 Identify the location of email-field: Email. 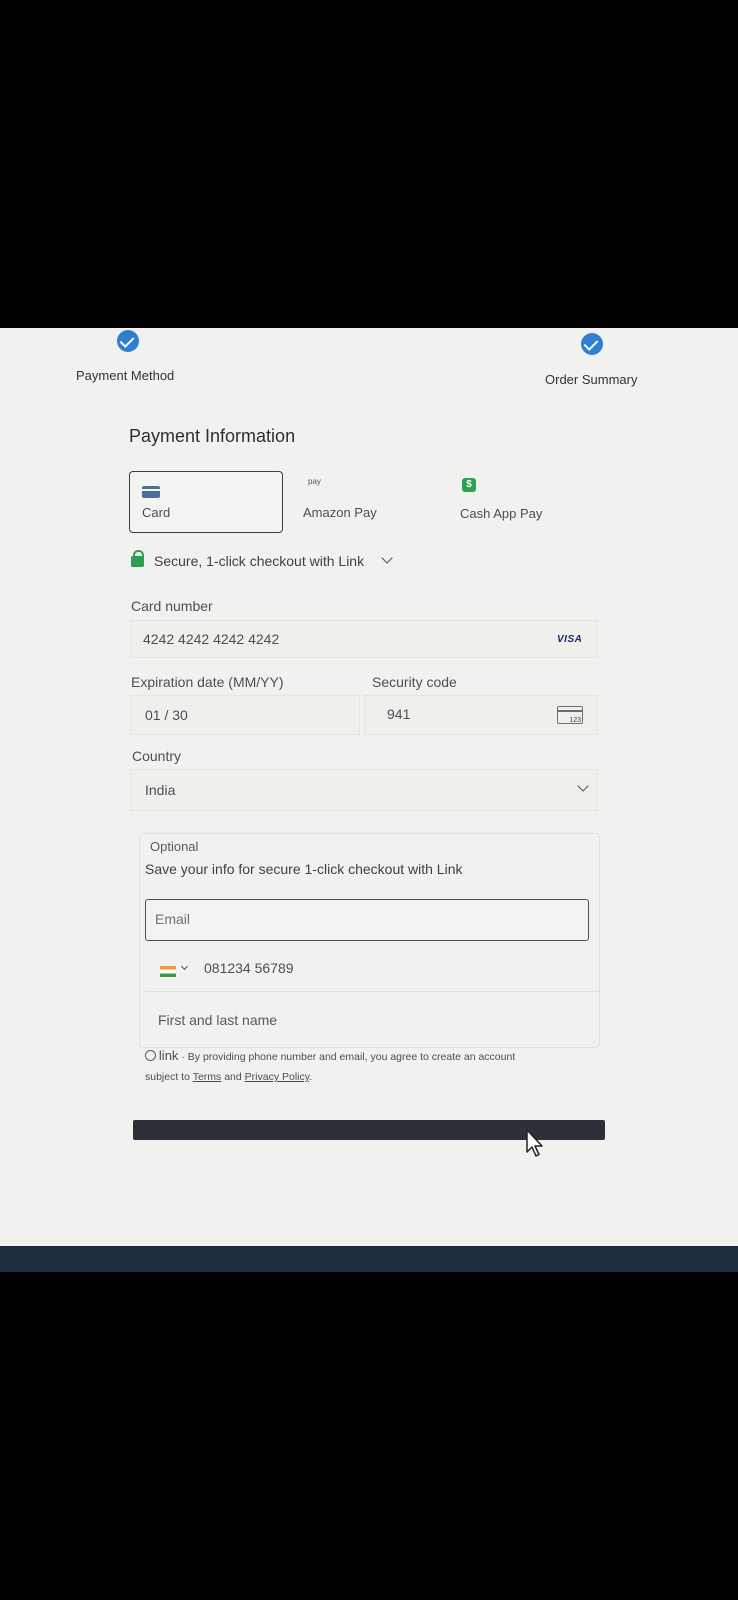
(367, 920).